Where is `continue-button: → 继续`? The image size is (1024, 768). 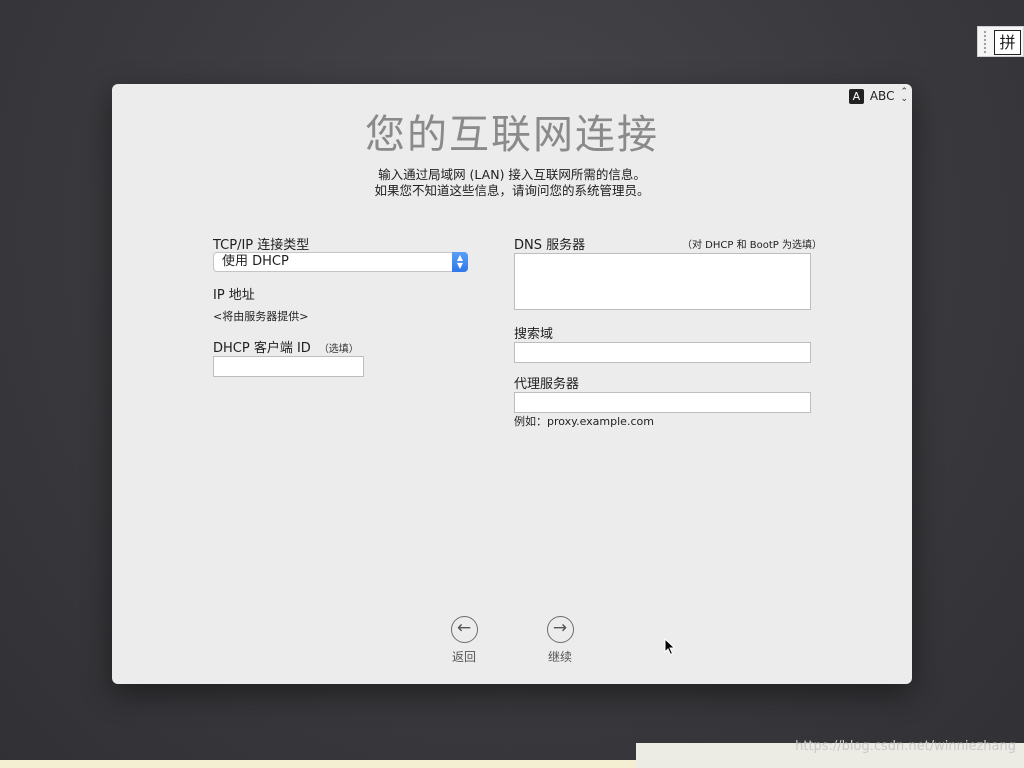
continue-button: → 继续 is located at coordinates (560, 640).